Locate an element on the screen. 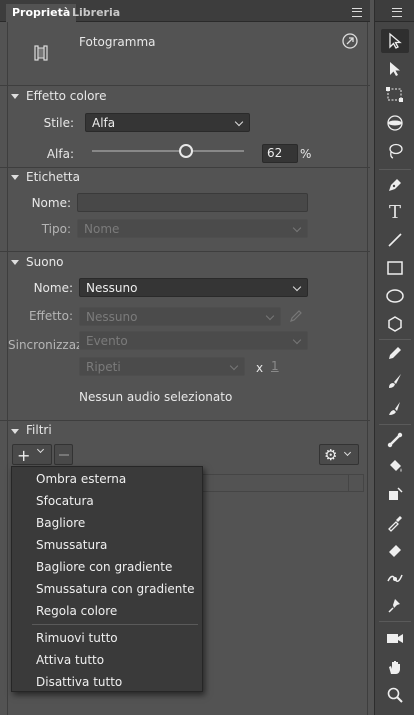 Image resolution: width=414 pixels, height=715 pixels. sound-name-dropdown: Nessuno is located at coordinates (193, 287).